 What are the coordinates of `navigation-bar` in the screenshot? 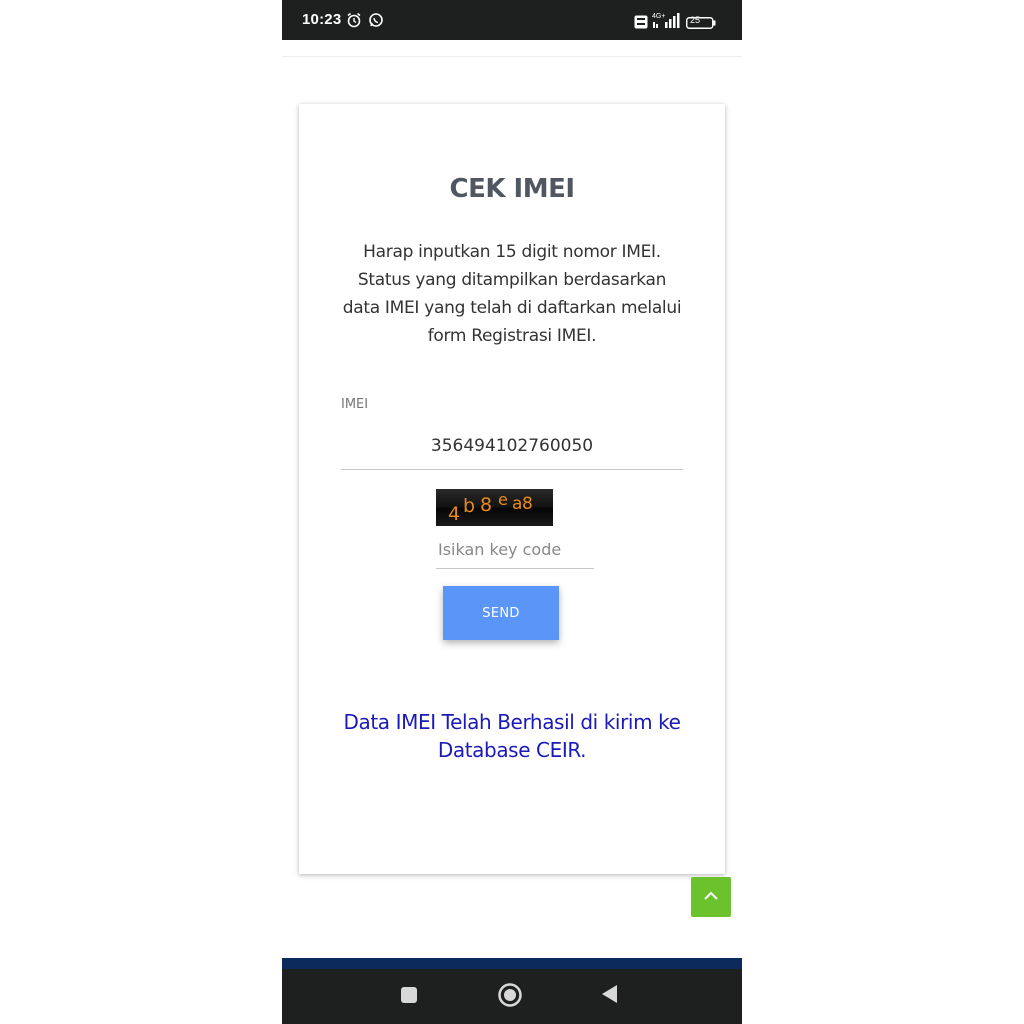 It's located at (512, 996).